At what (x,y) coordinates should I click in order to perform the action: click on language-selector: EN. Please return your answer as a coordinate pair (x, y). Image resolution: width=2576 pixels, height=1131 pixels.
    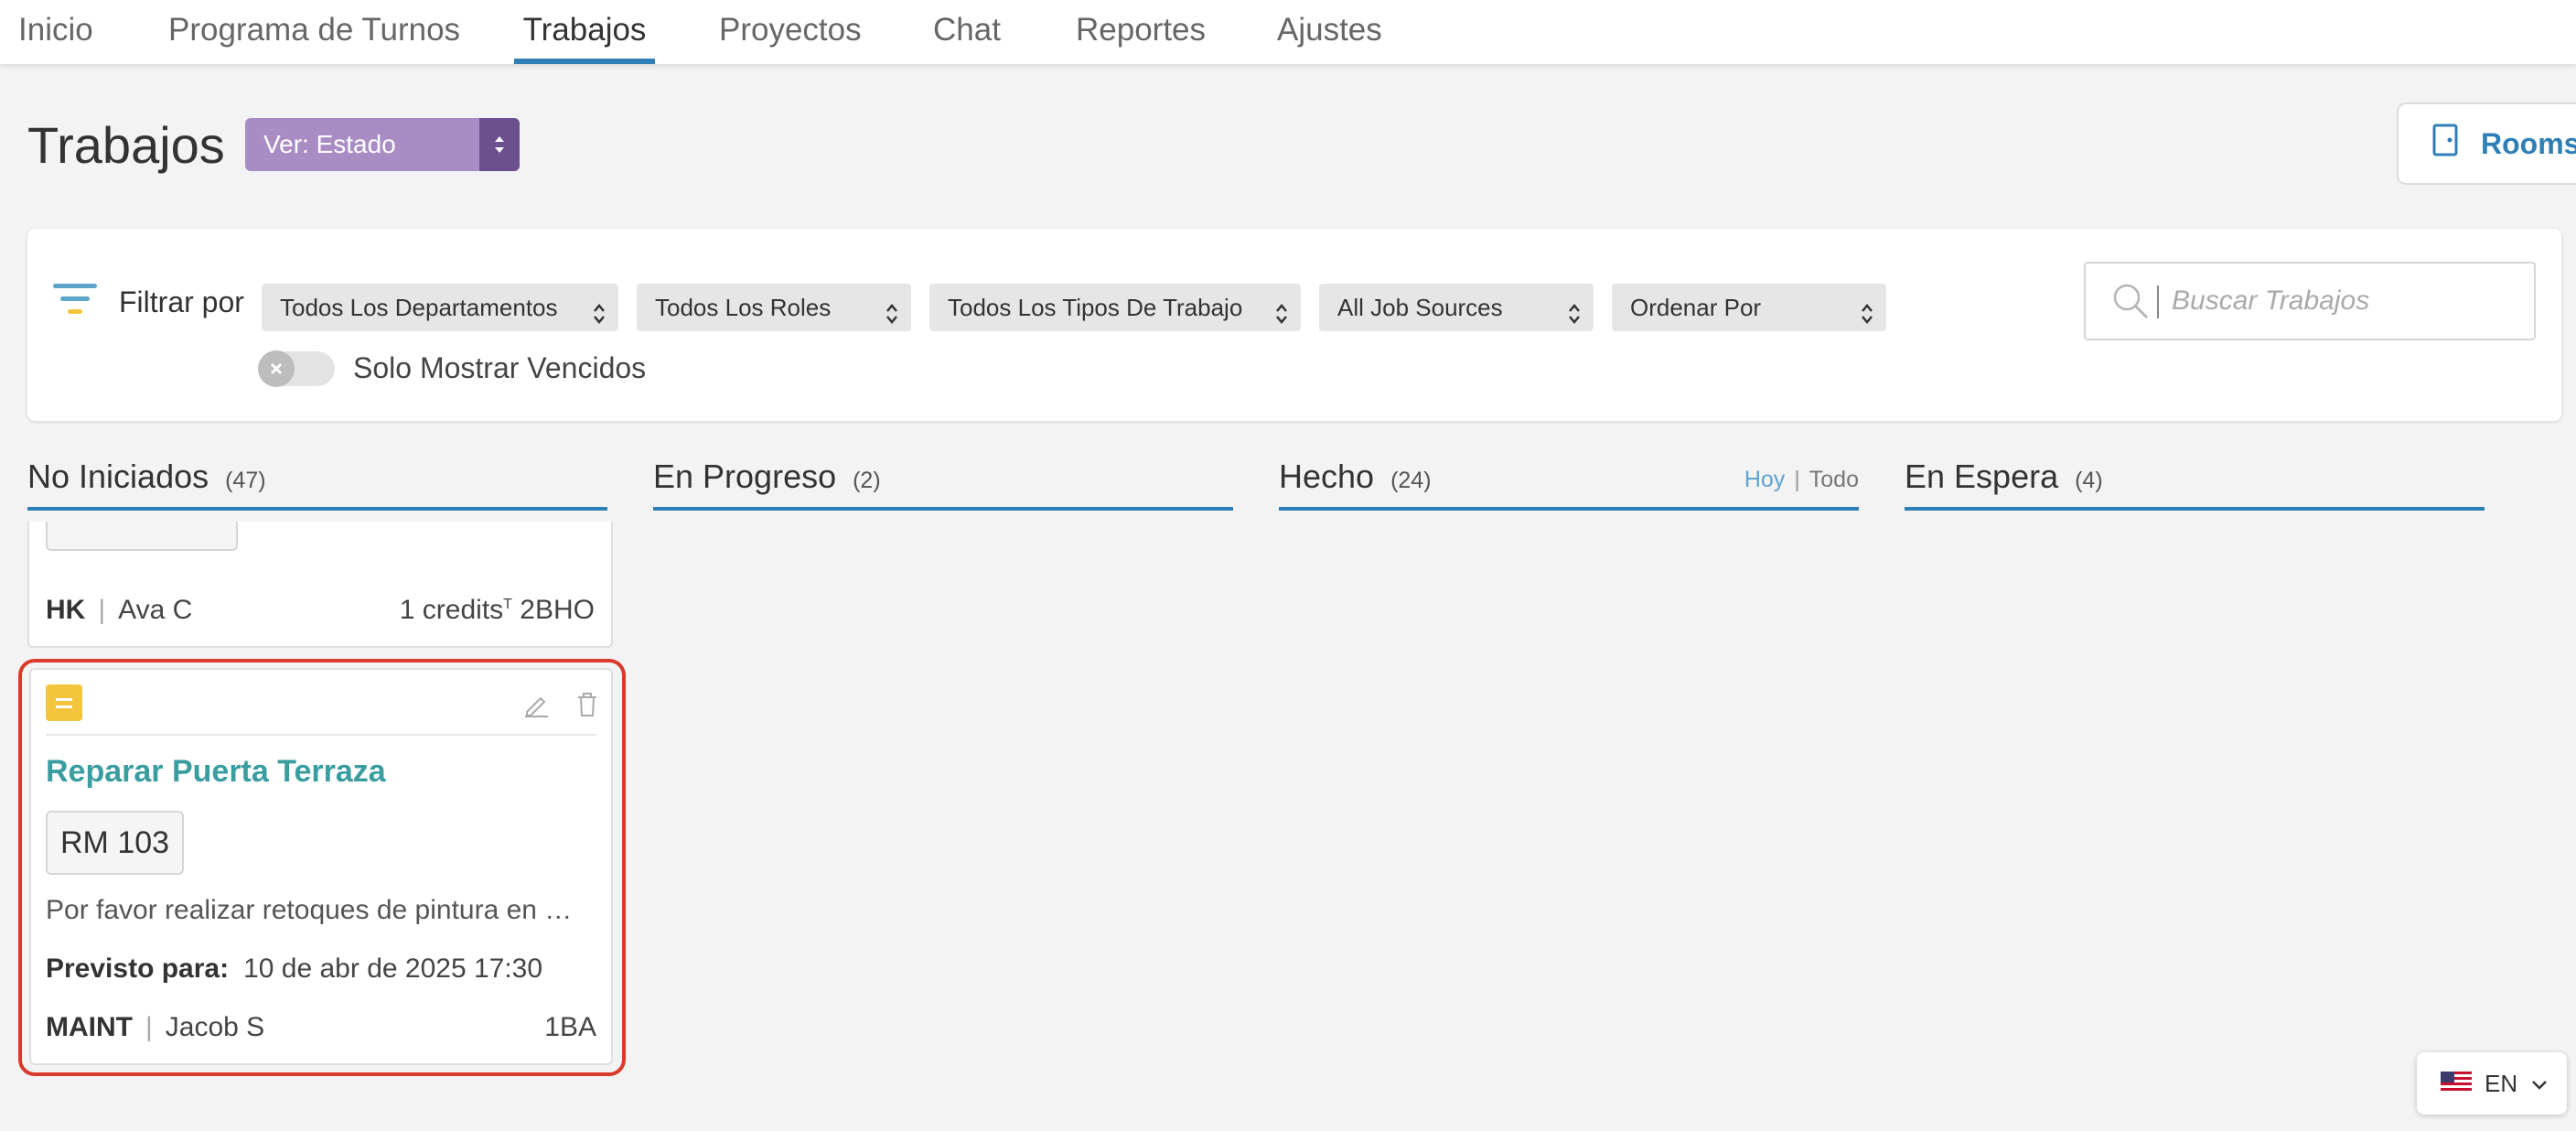
    Looking at the image, I should click on (2492, 1083).